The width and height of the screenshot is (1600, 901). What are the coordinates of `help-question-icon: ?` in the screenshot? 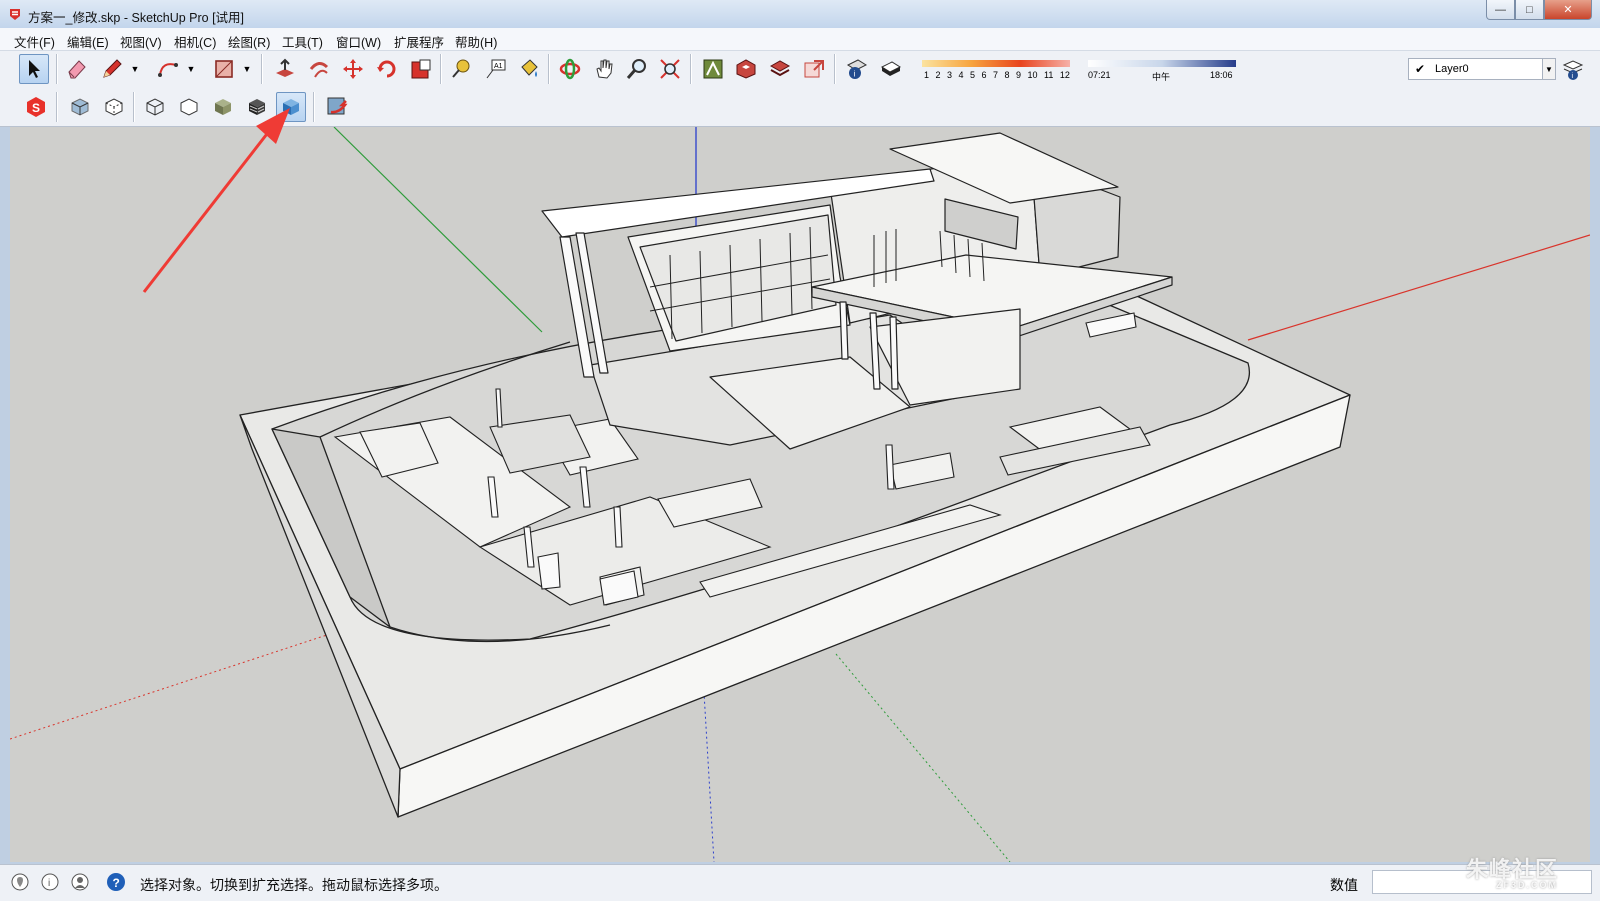 It's located at (116, 882).